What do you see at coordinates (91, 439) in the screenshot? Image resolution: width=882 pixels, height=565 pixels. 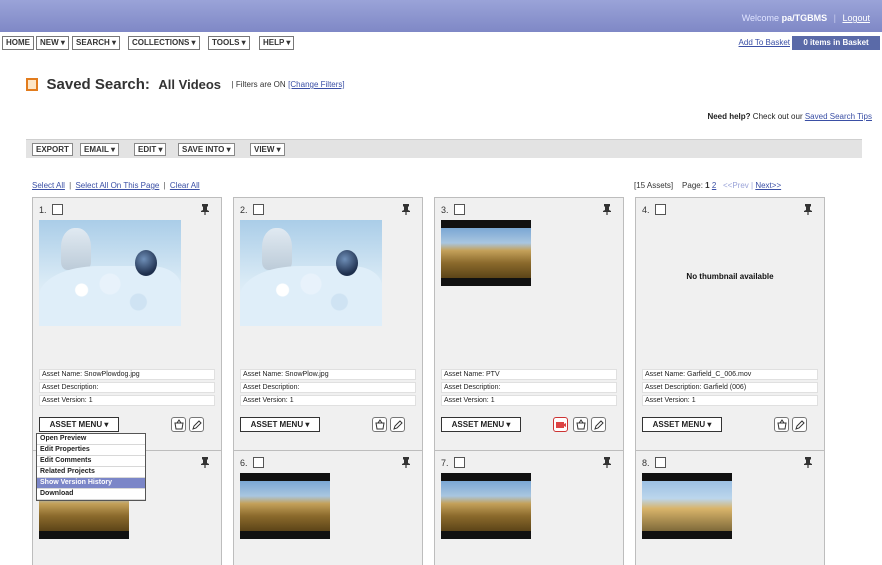 I see `menu-open-preview: Open Preview` at bounding box center [91, 439].